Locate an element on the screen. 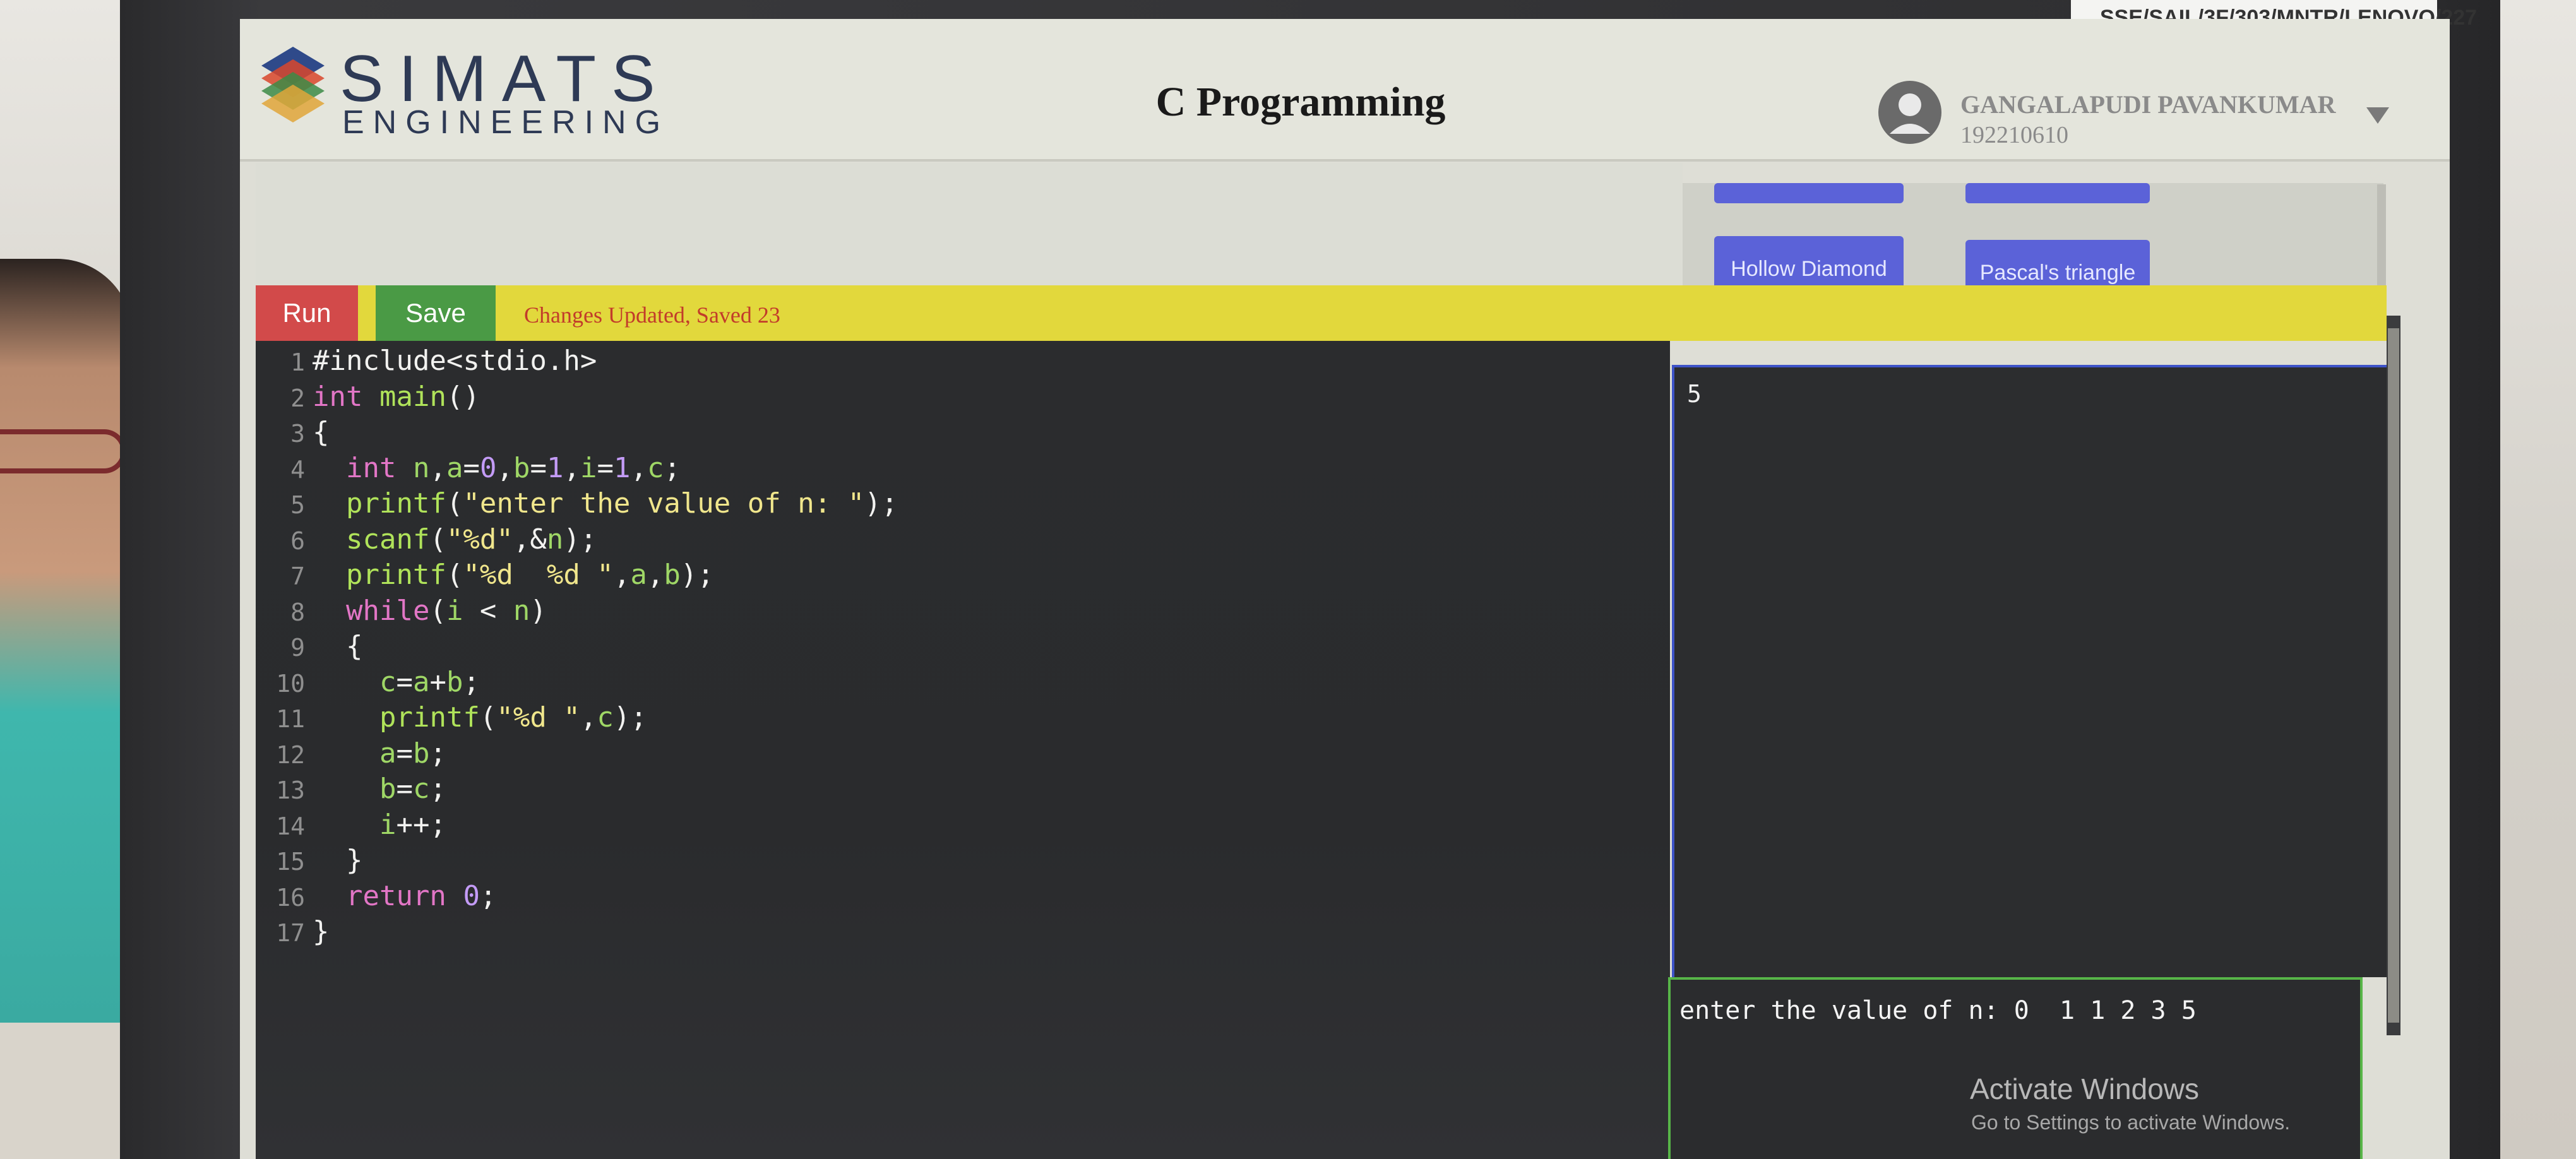  line-number: 3 is located at coordinates (297, 434).